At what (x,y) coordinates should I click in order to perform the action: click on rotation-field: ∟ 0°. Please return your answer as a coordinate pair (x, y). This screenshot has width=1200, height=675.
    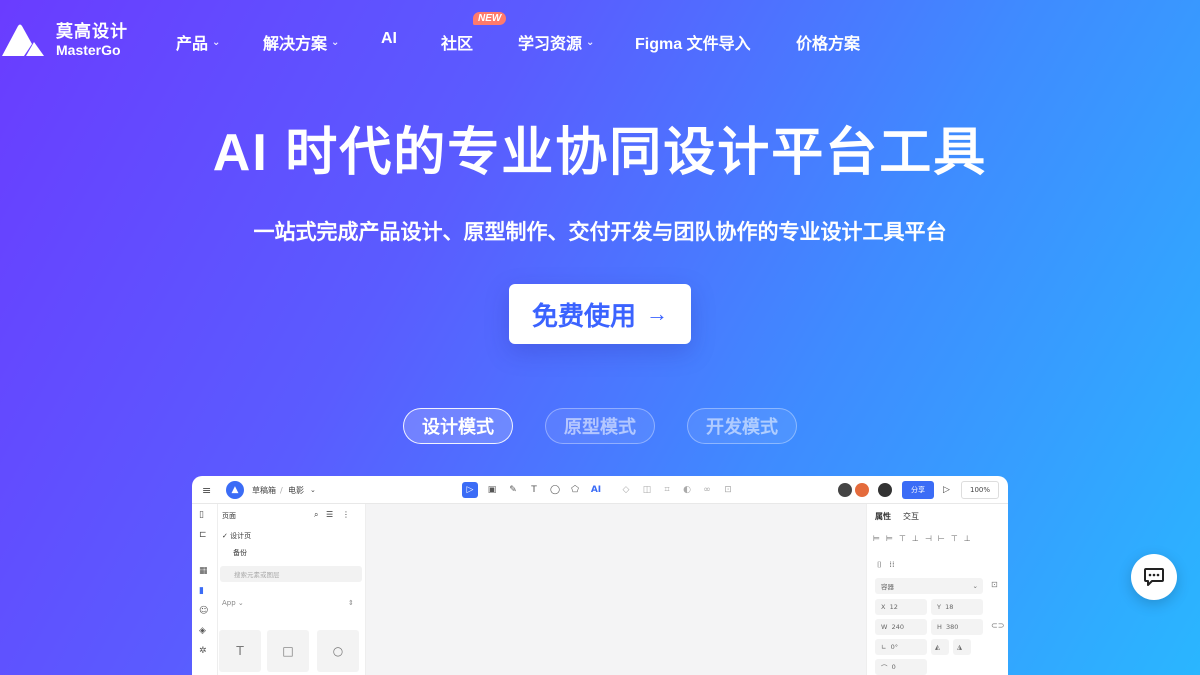
    Looking at the image, I should click on (901, 647).